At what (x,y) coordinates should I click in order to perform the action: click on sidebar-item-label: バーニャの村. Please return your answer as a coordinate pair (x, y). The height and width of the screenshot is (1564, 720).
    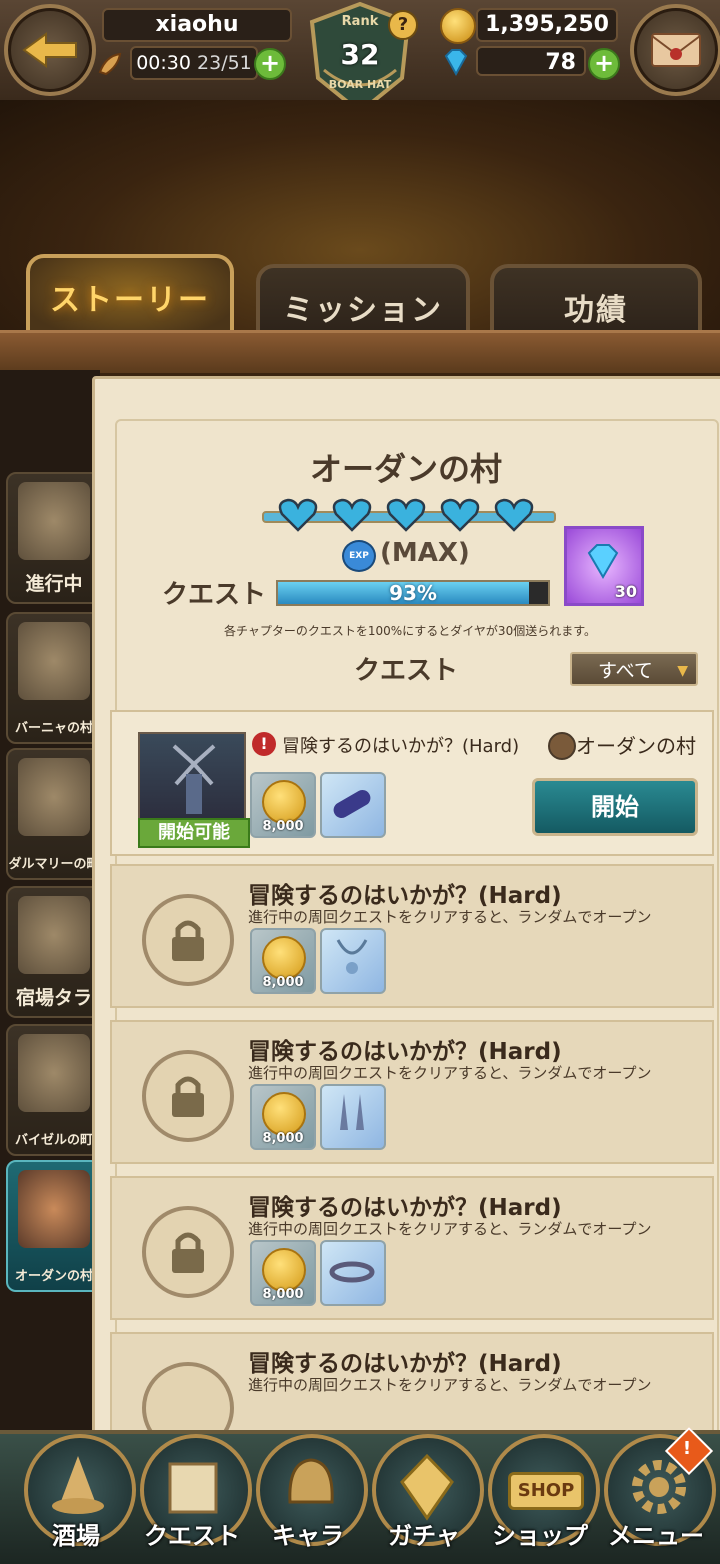
    Looking at the image, I should click on (53, 728).